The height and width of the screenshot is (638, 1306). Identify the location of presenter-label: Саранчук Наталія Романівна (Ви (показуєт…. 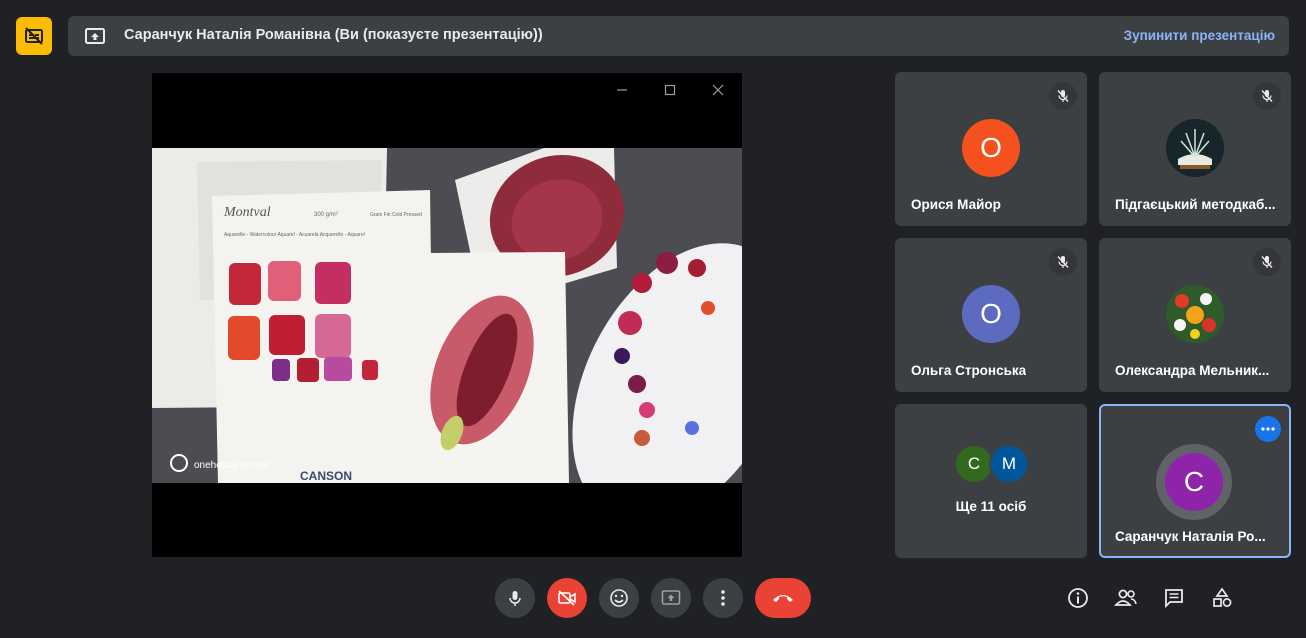
(333, 35).